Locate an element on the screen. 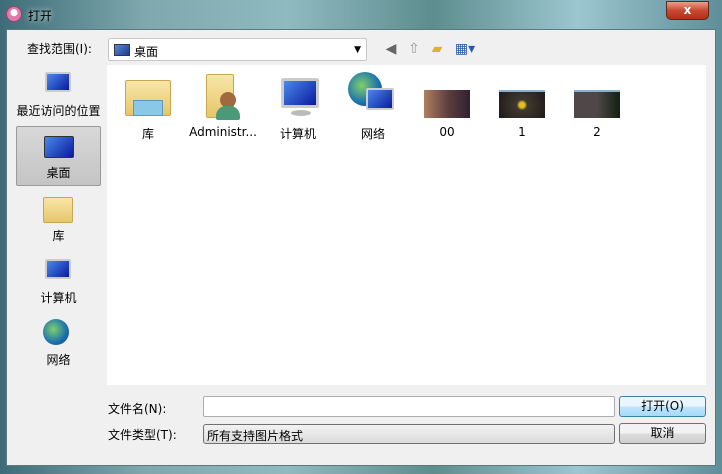 Image resolution: width=722 pixels, height=474 pixels. sidebar-item-libraries: 库 is located at coordinates (58, 220).